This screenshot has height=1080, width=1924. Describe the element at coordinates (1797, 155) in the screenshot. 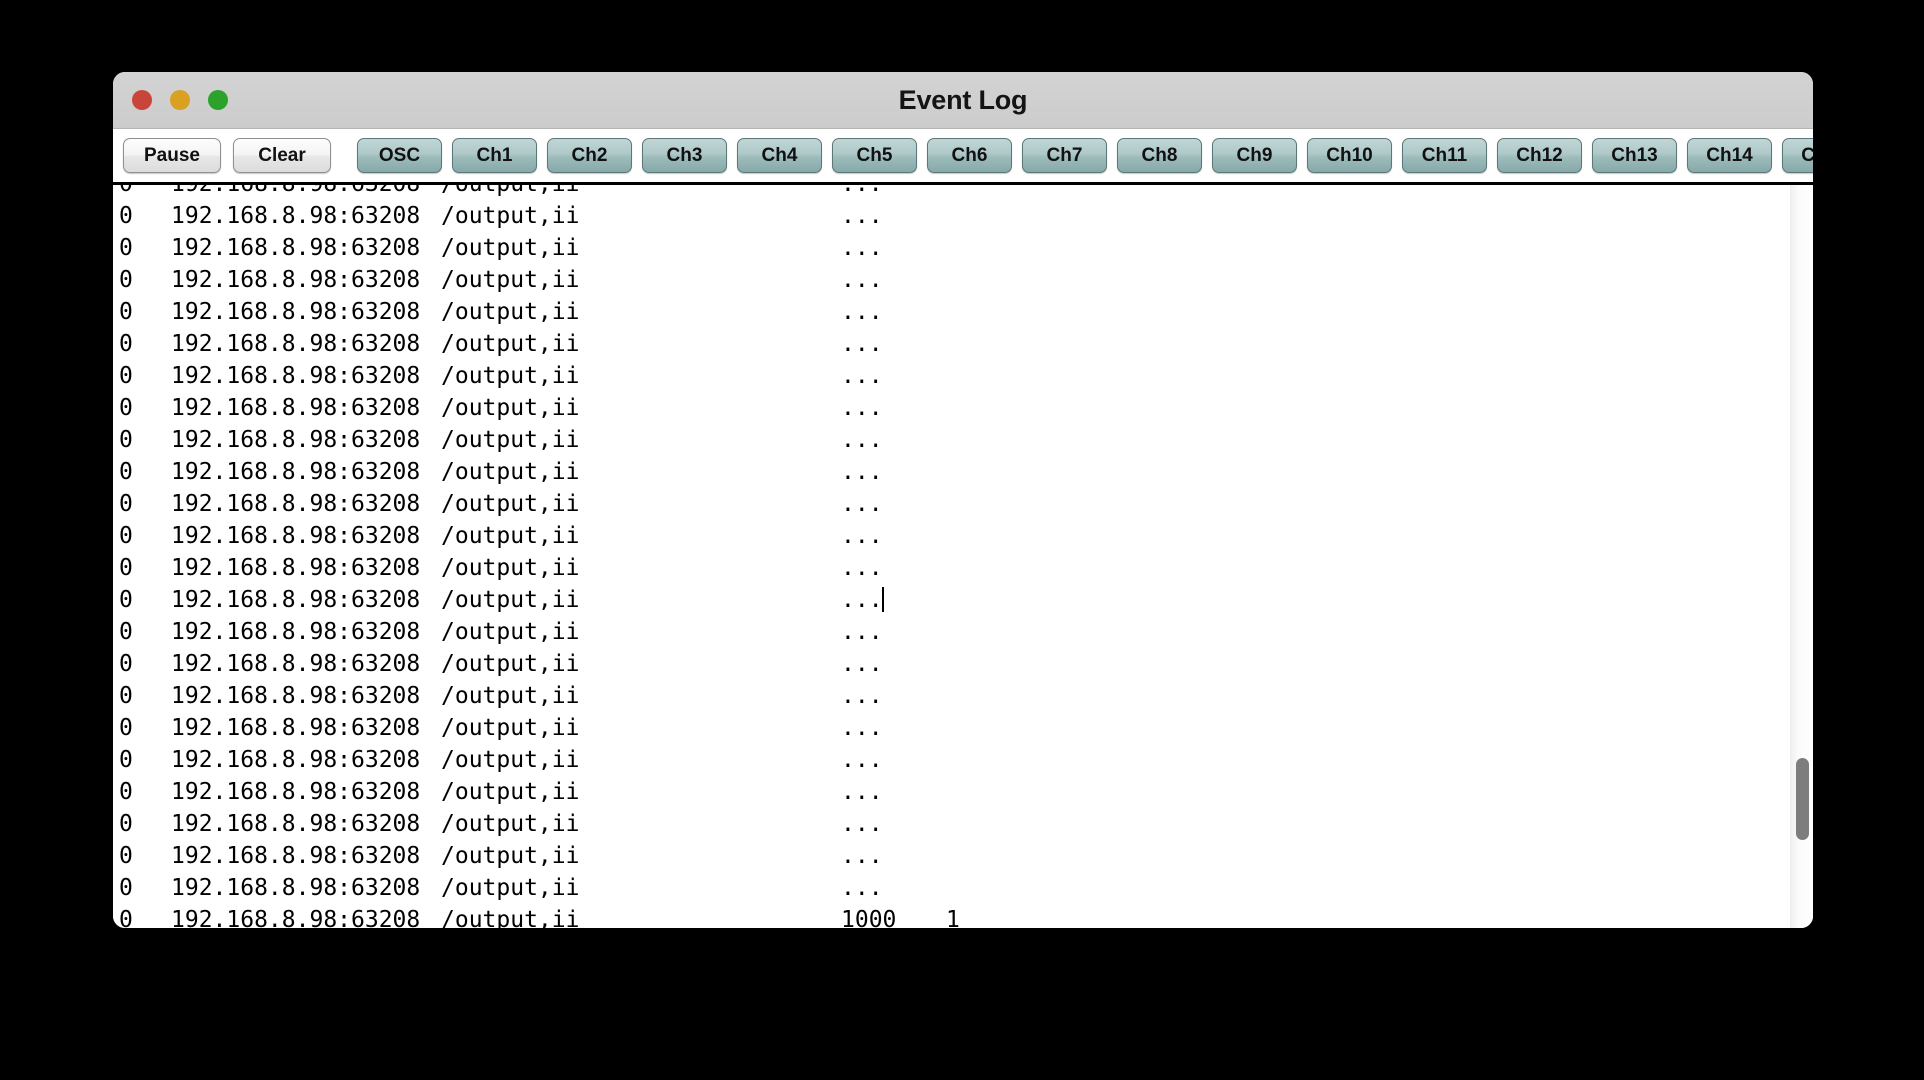

I see `channel-button-ch15: Ch15` at that location.